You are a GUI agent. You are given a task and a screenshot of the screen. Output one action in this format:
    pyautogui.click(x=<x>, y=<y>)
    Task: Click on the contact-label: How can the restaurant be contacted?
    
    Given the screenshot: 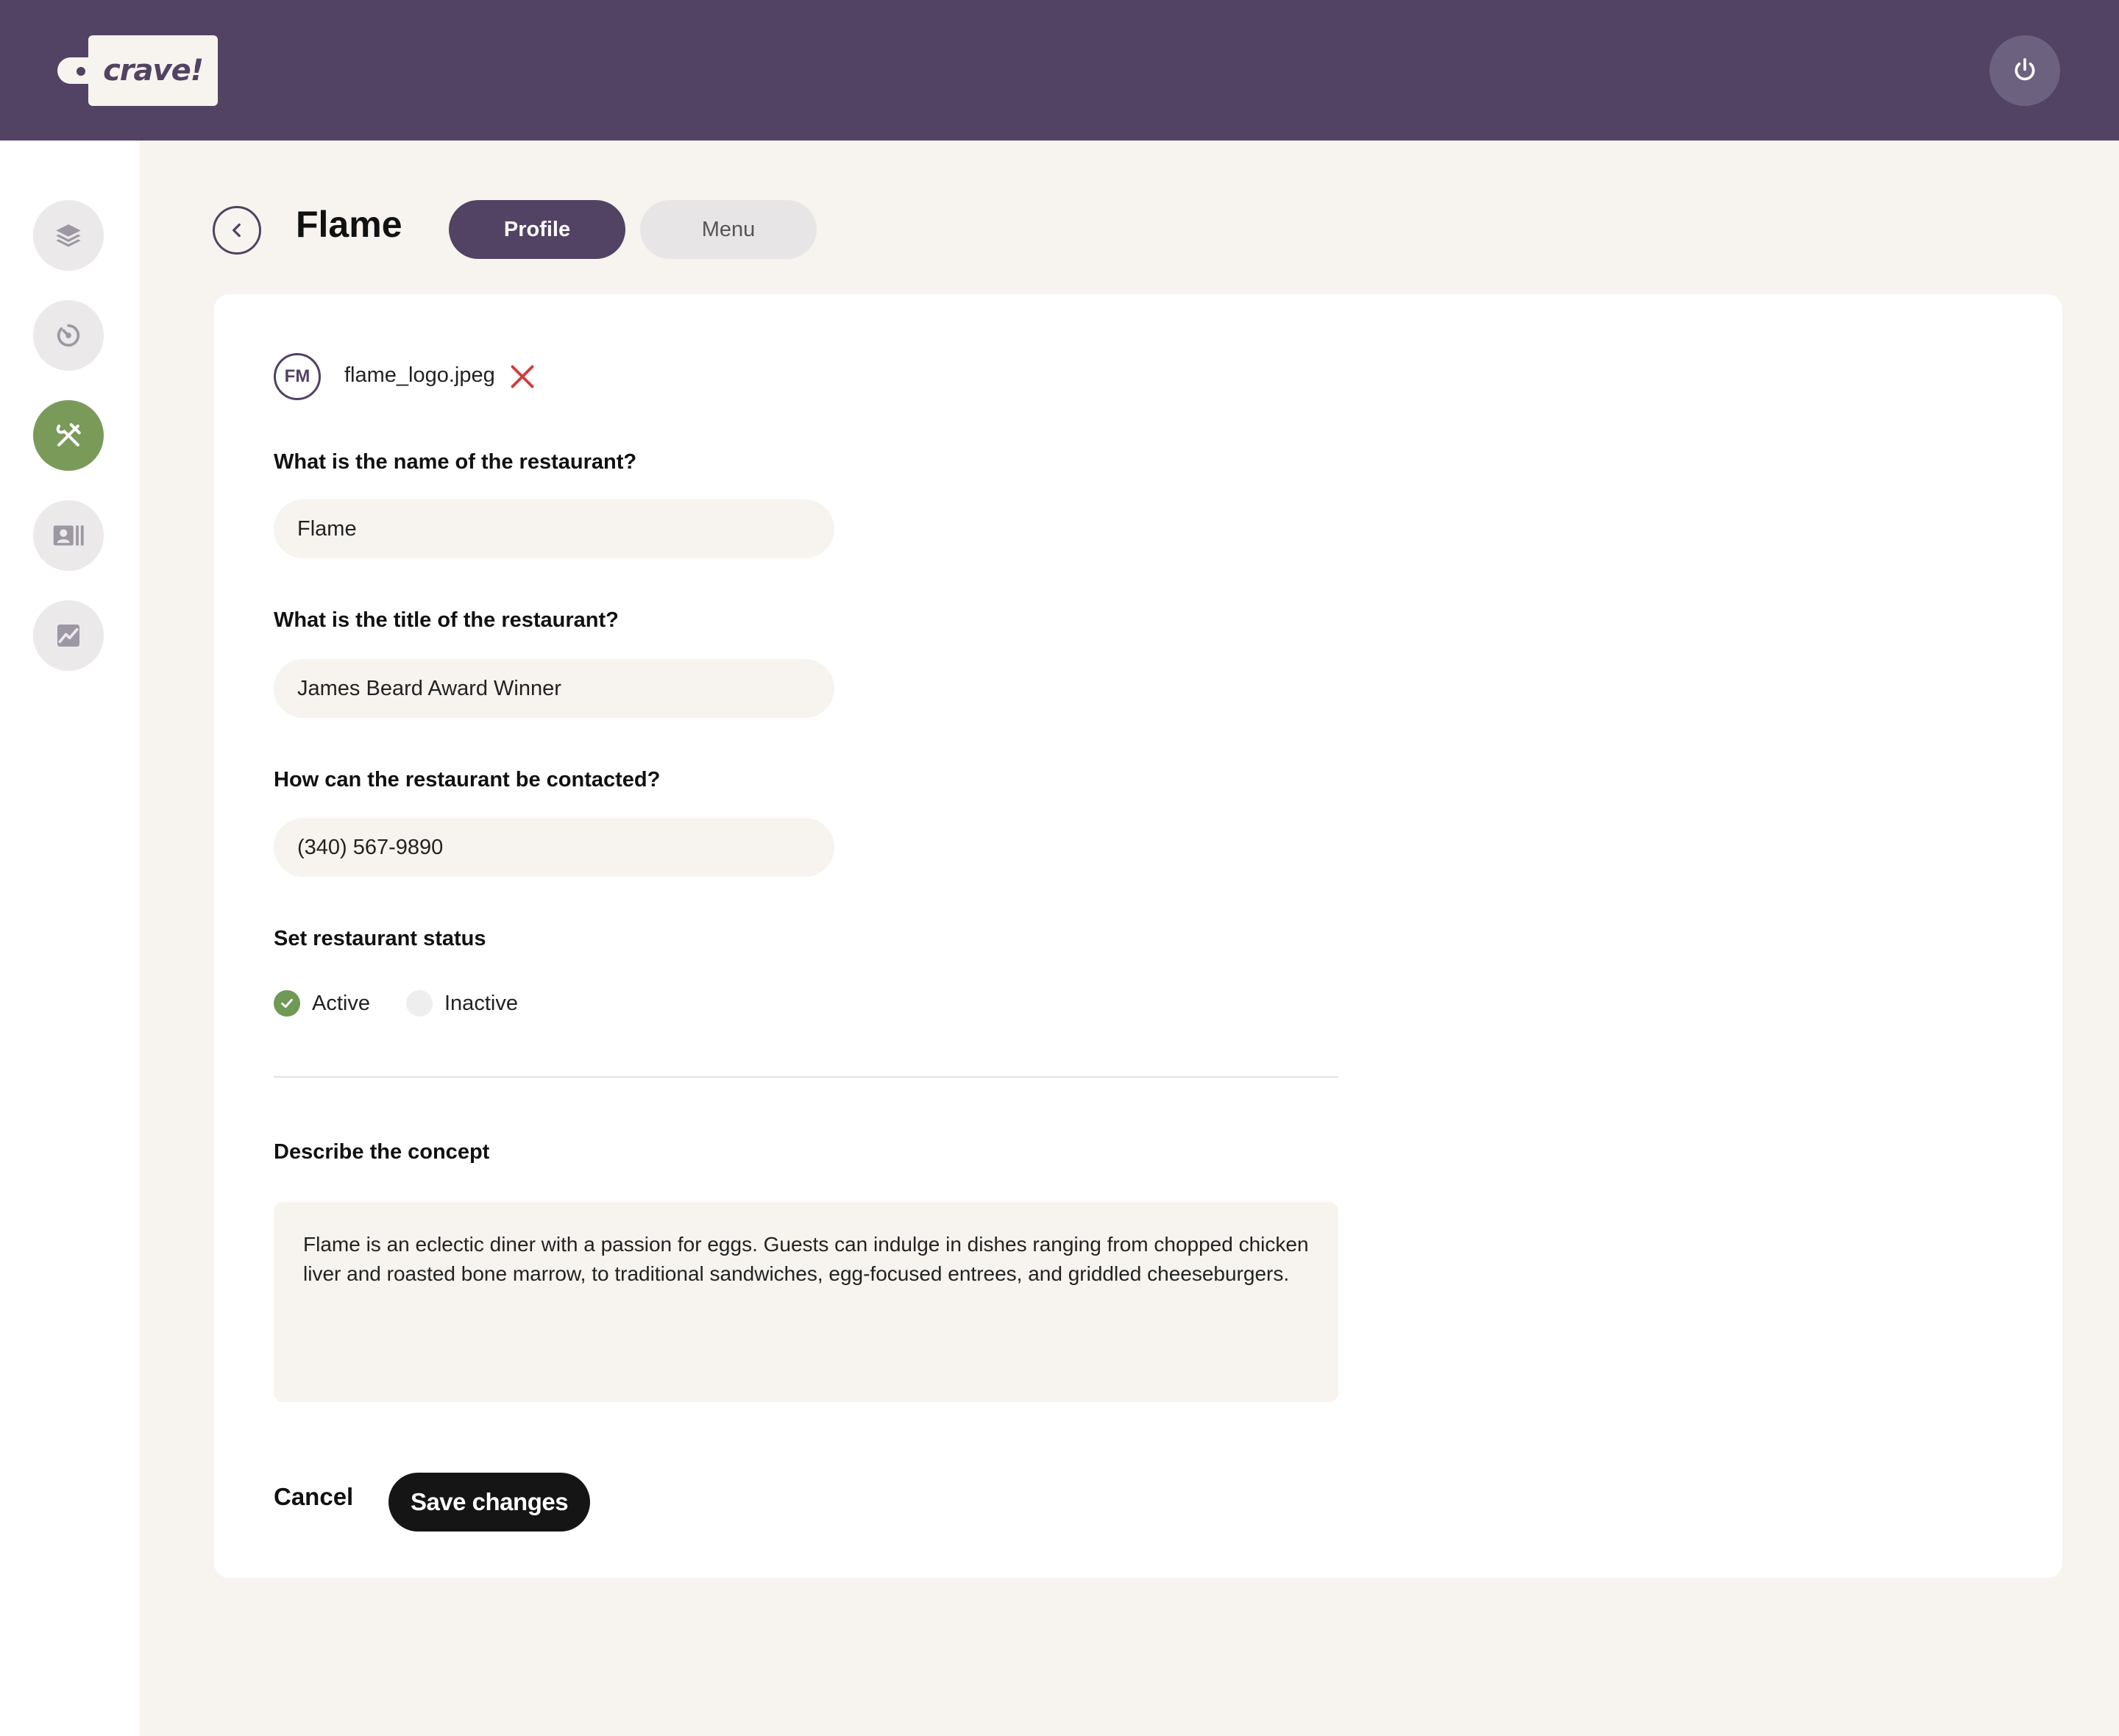 What is the action you would take?
    pyautogui.click(x=468, y=779)
    